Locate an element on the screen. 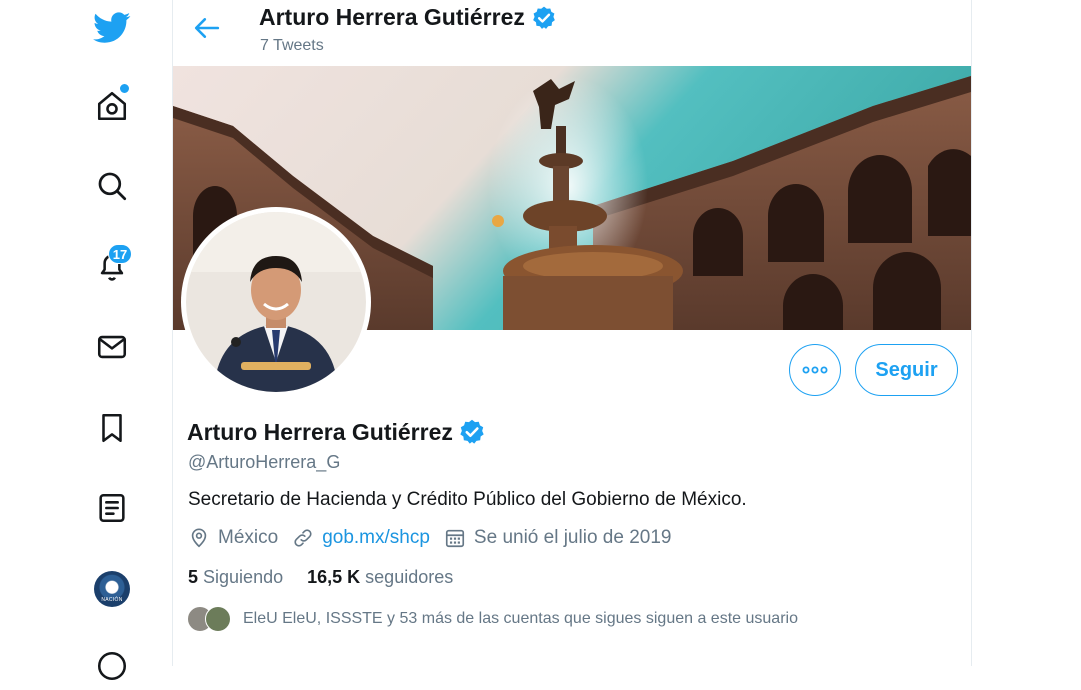 The width and height of the screenshot is (1081, 690). bookmarks-icon is located at coordinates (112, 428).